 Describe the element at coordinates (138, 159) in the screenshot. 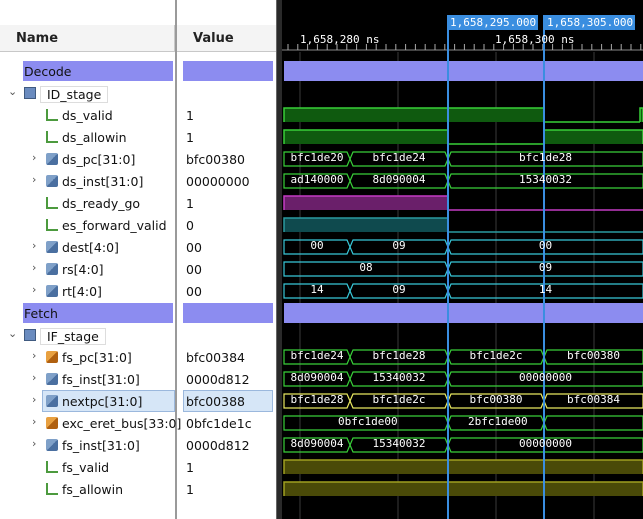

I see `signal-row: › ds_pc[31:0] bfc00380` at that location.